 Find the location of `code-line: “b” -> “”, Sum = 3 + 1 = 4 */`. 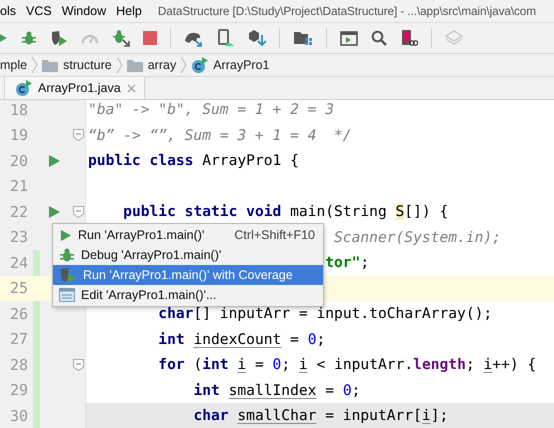

code-line: “b” -> “”, Sum = 3 + 1 = 4 */ is located at coordinates (220, 135).